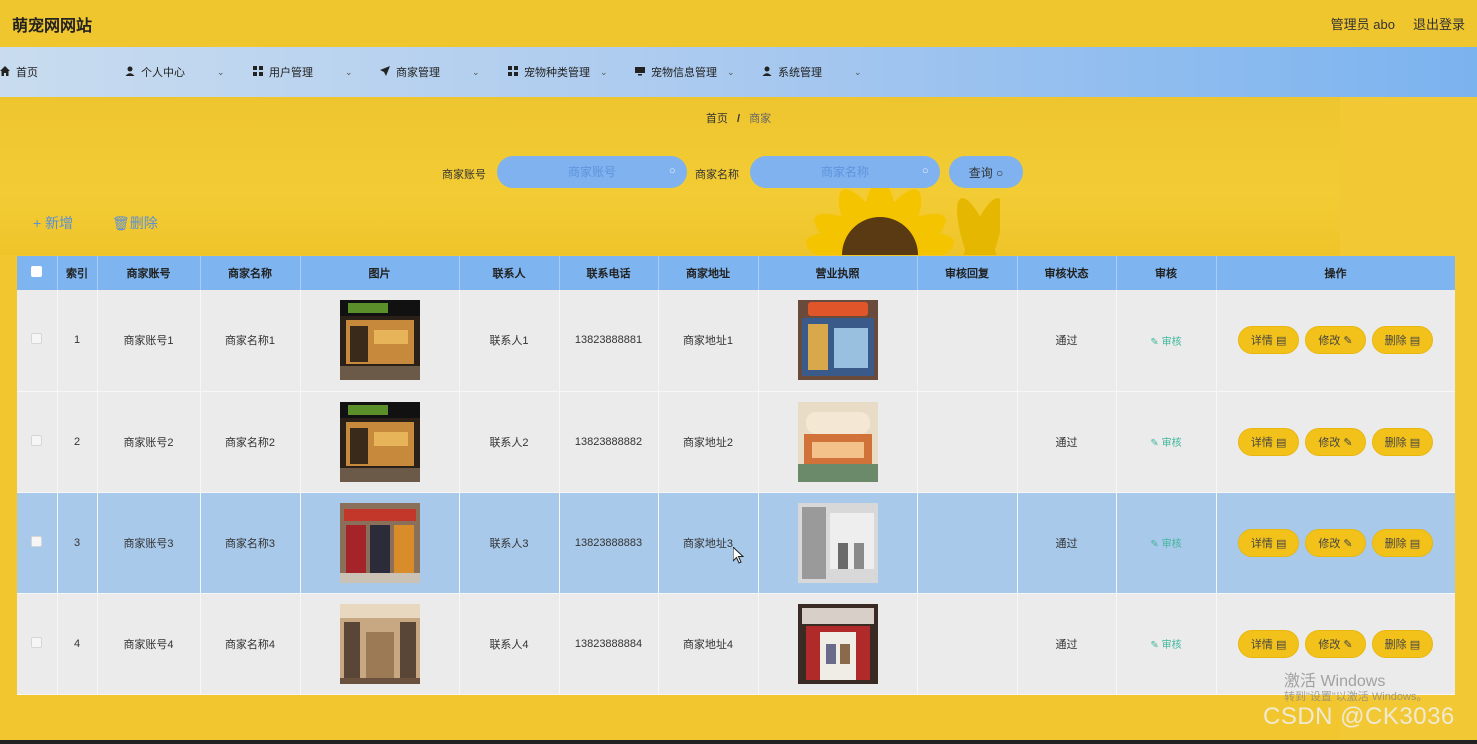 The height and width of the screenshot is (744, 1477). What do you see at coordinates (845, 172) in the screenshot?
I see `name-search-input` at bounding box center [845, 172].